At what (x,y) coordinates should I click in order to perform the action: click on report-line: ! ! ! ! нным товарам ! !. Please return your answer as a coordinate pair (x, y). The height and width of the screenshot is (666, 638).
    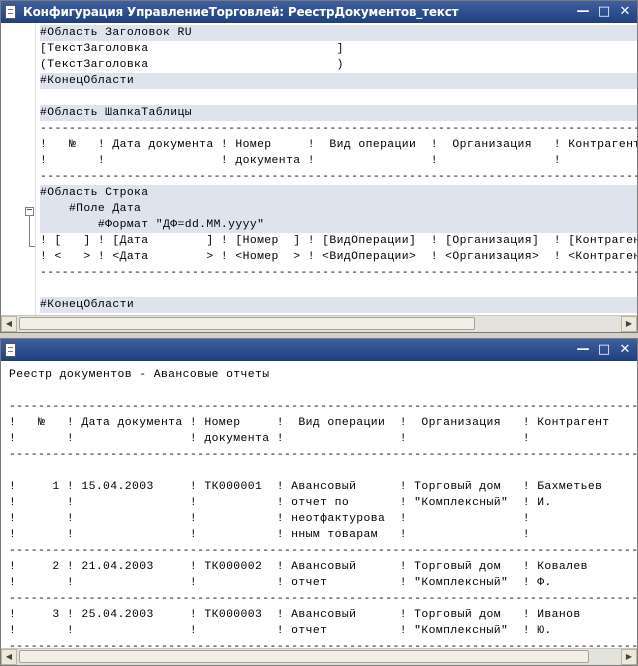
    Looking at the image, I should click on (269, 535).